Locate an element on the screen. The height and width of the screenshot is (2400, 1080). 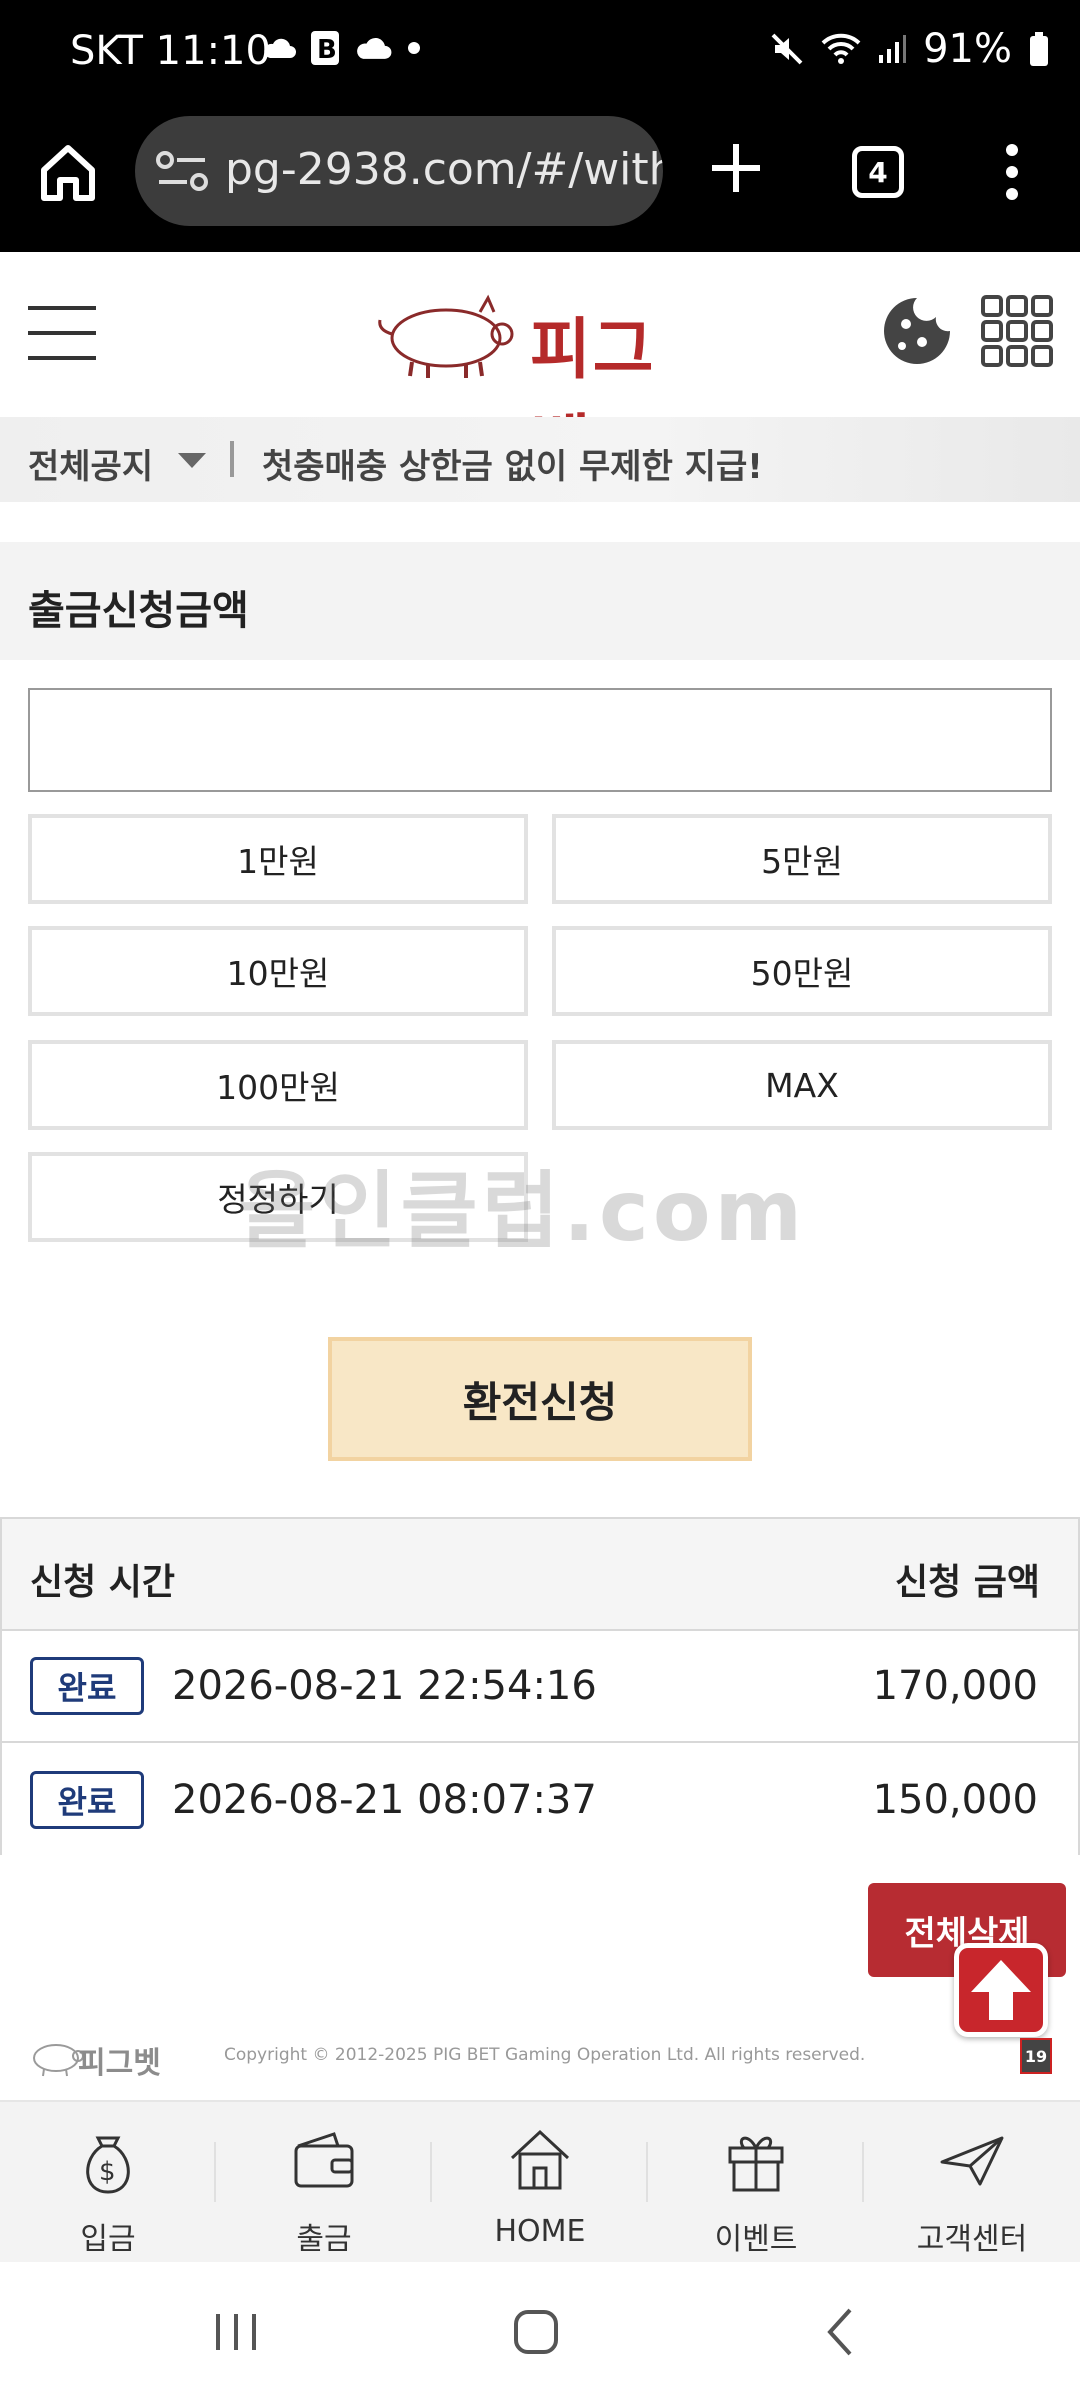
amount-max-button: MAX is located at coordinates (802, 1085).